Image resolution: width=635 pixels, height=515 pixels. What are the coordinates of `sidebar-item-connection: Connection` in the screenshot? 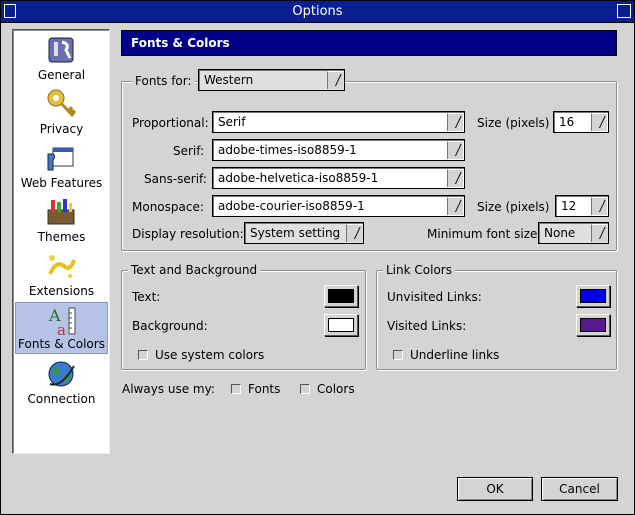 It's located at (61, 382).